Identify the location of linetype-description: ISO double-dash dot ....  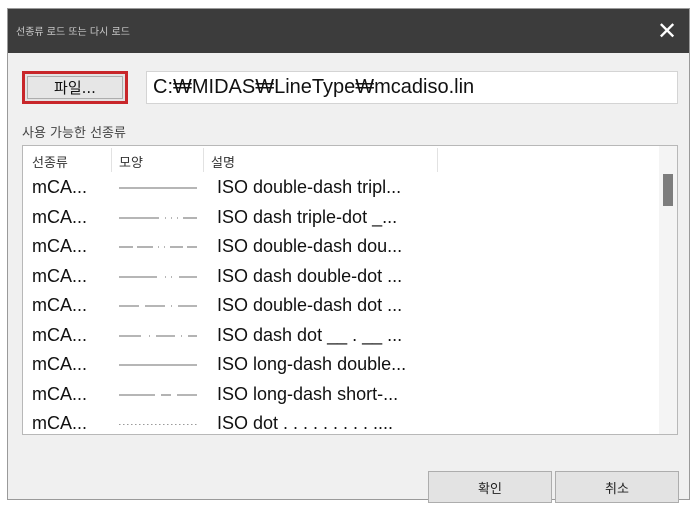
(310, 305).